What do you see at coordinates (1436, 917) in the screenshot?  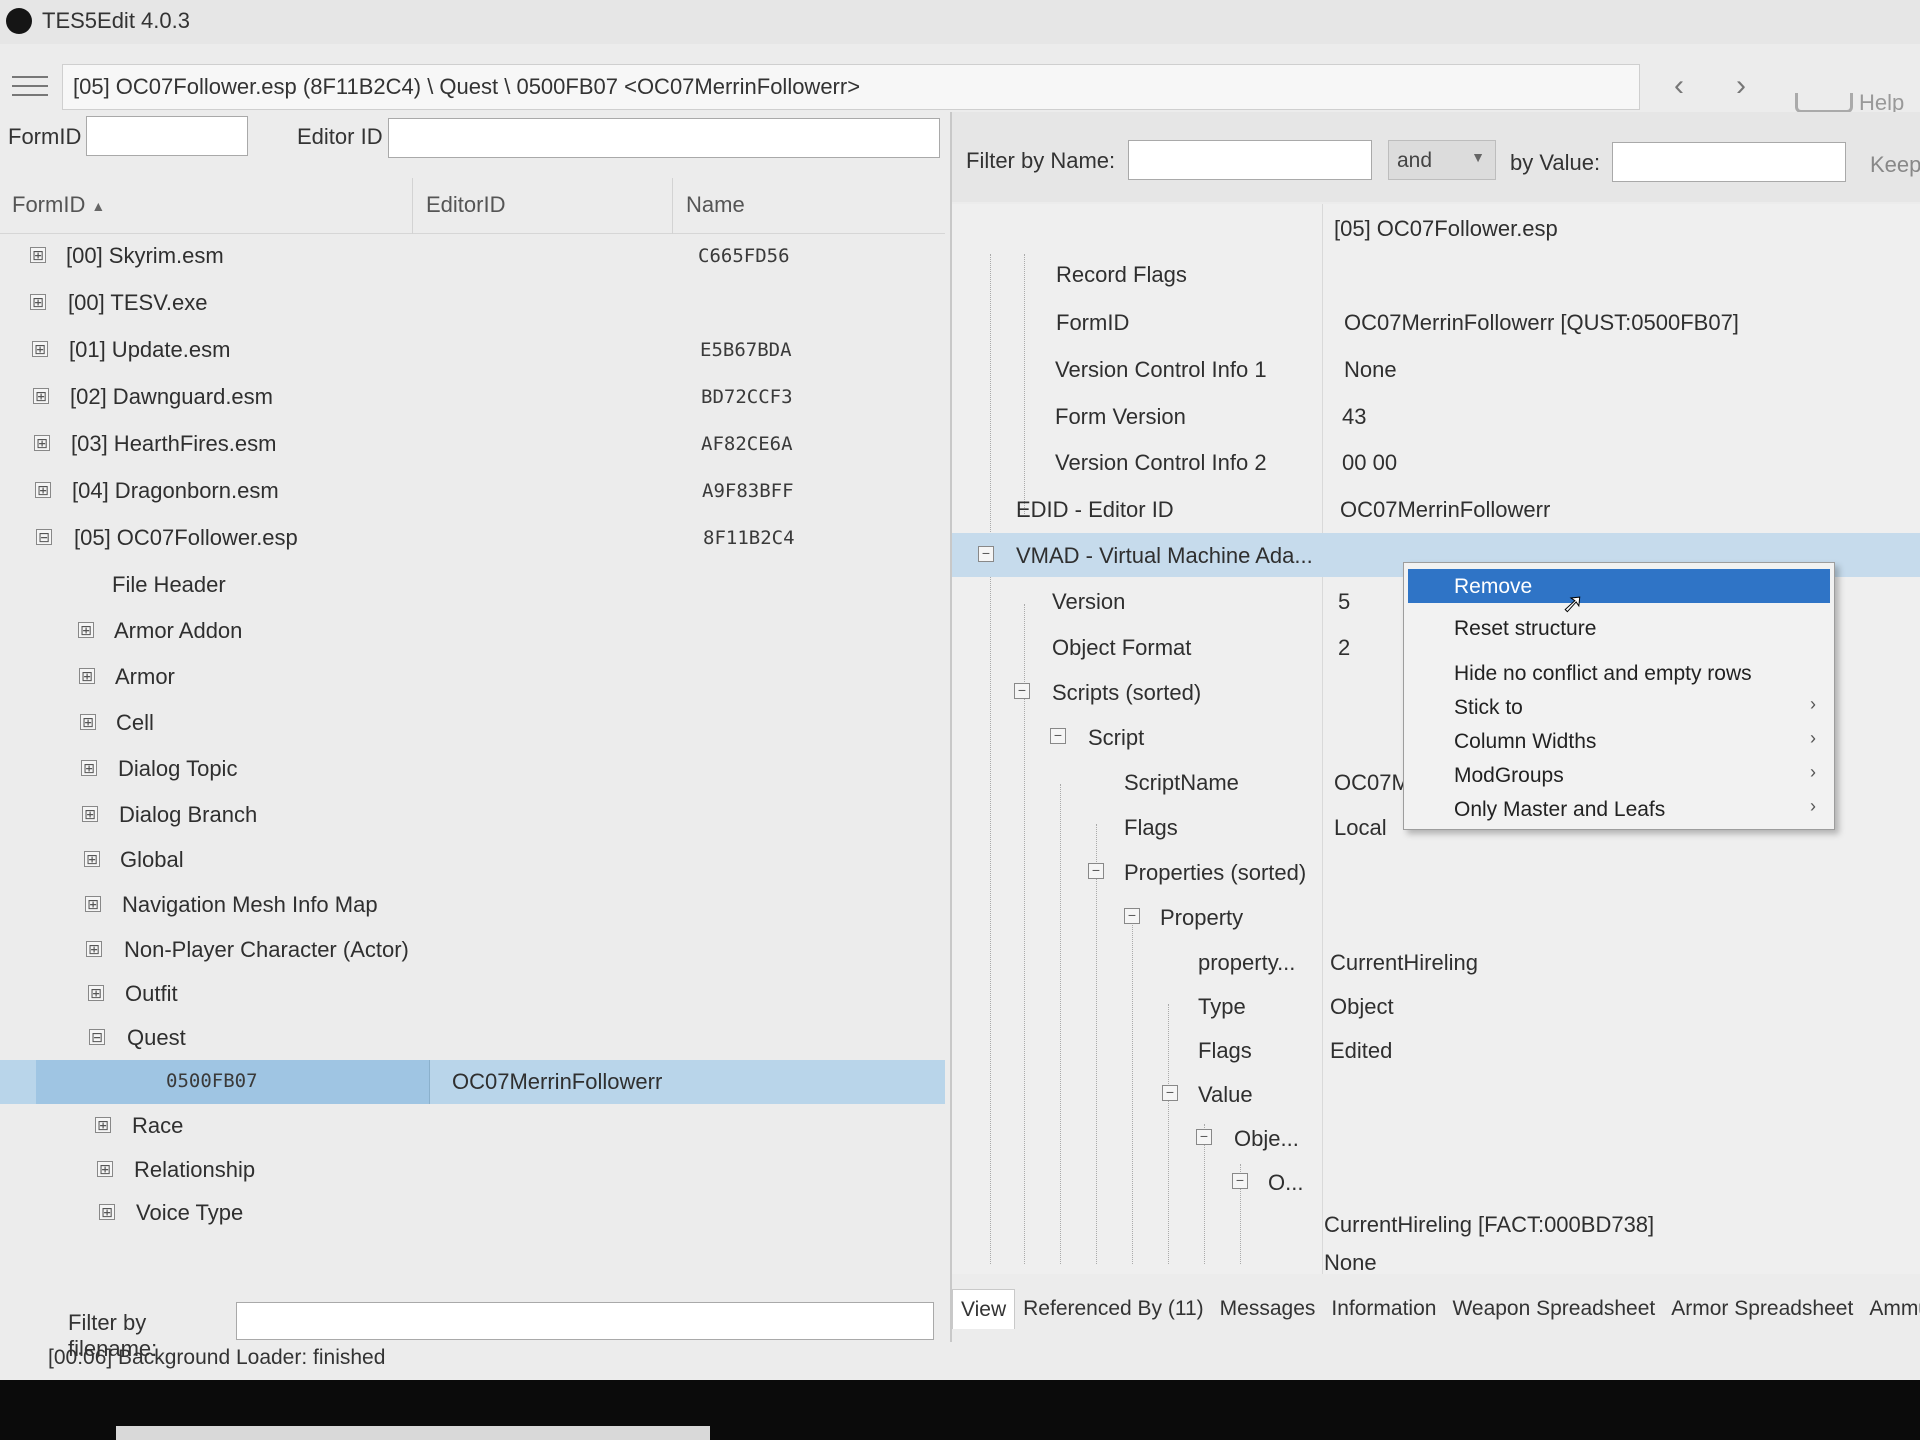 I see `grid-row: − Property` at bounding box center [1436, 917].